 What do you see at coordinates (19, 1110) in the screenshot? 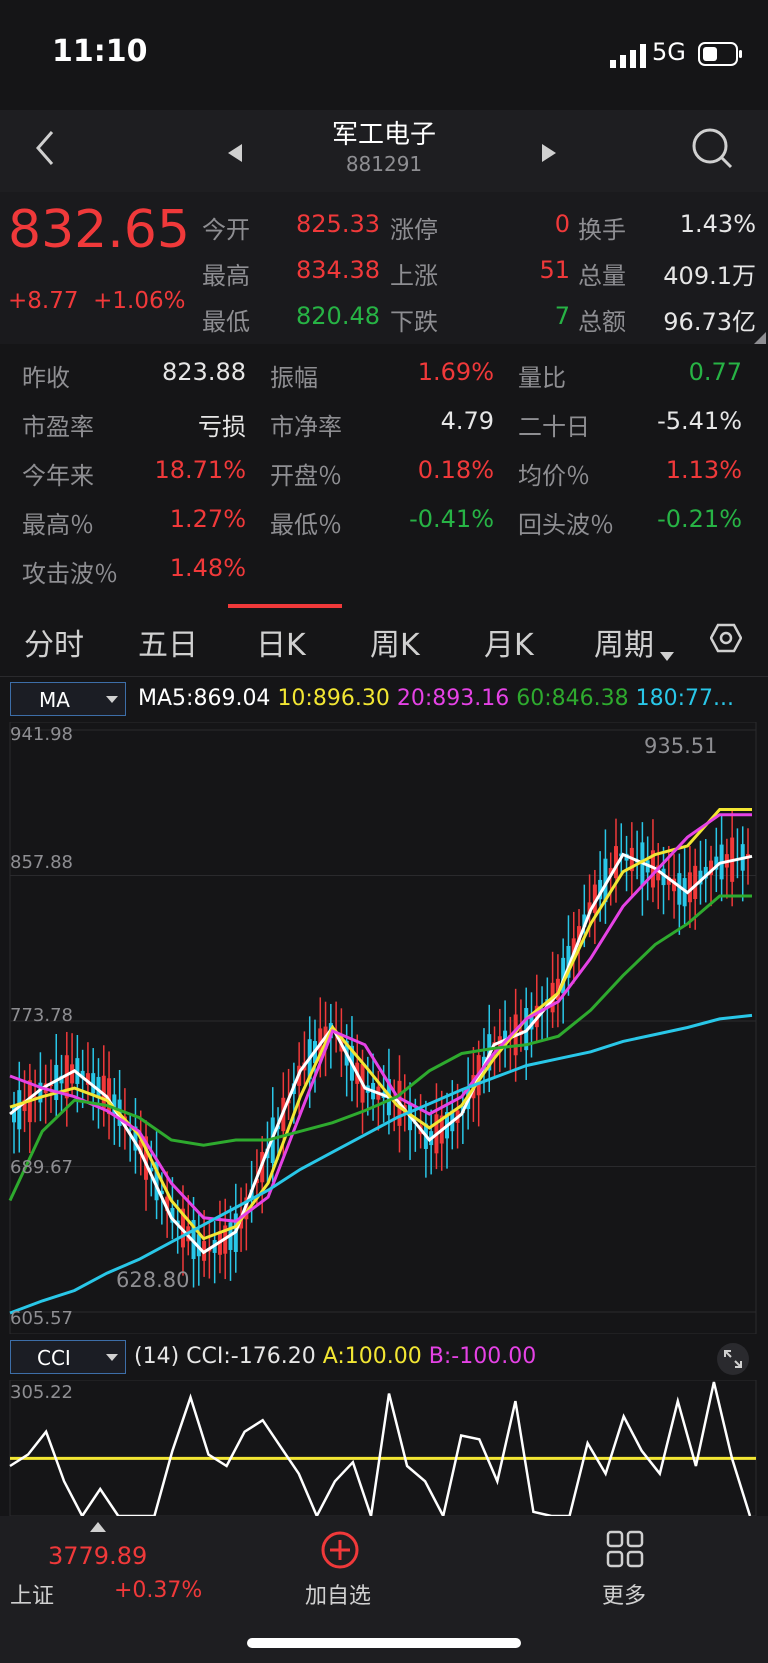
I see `candle-body` at bounding box center [19, 1110].